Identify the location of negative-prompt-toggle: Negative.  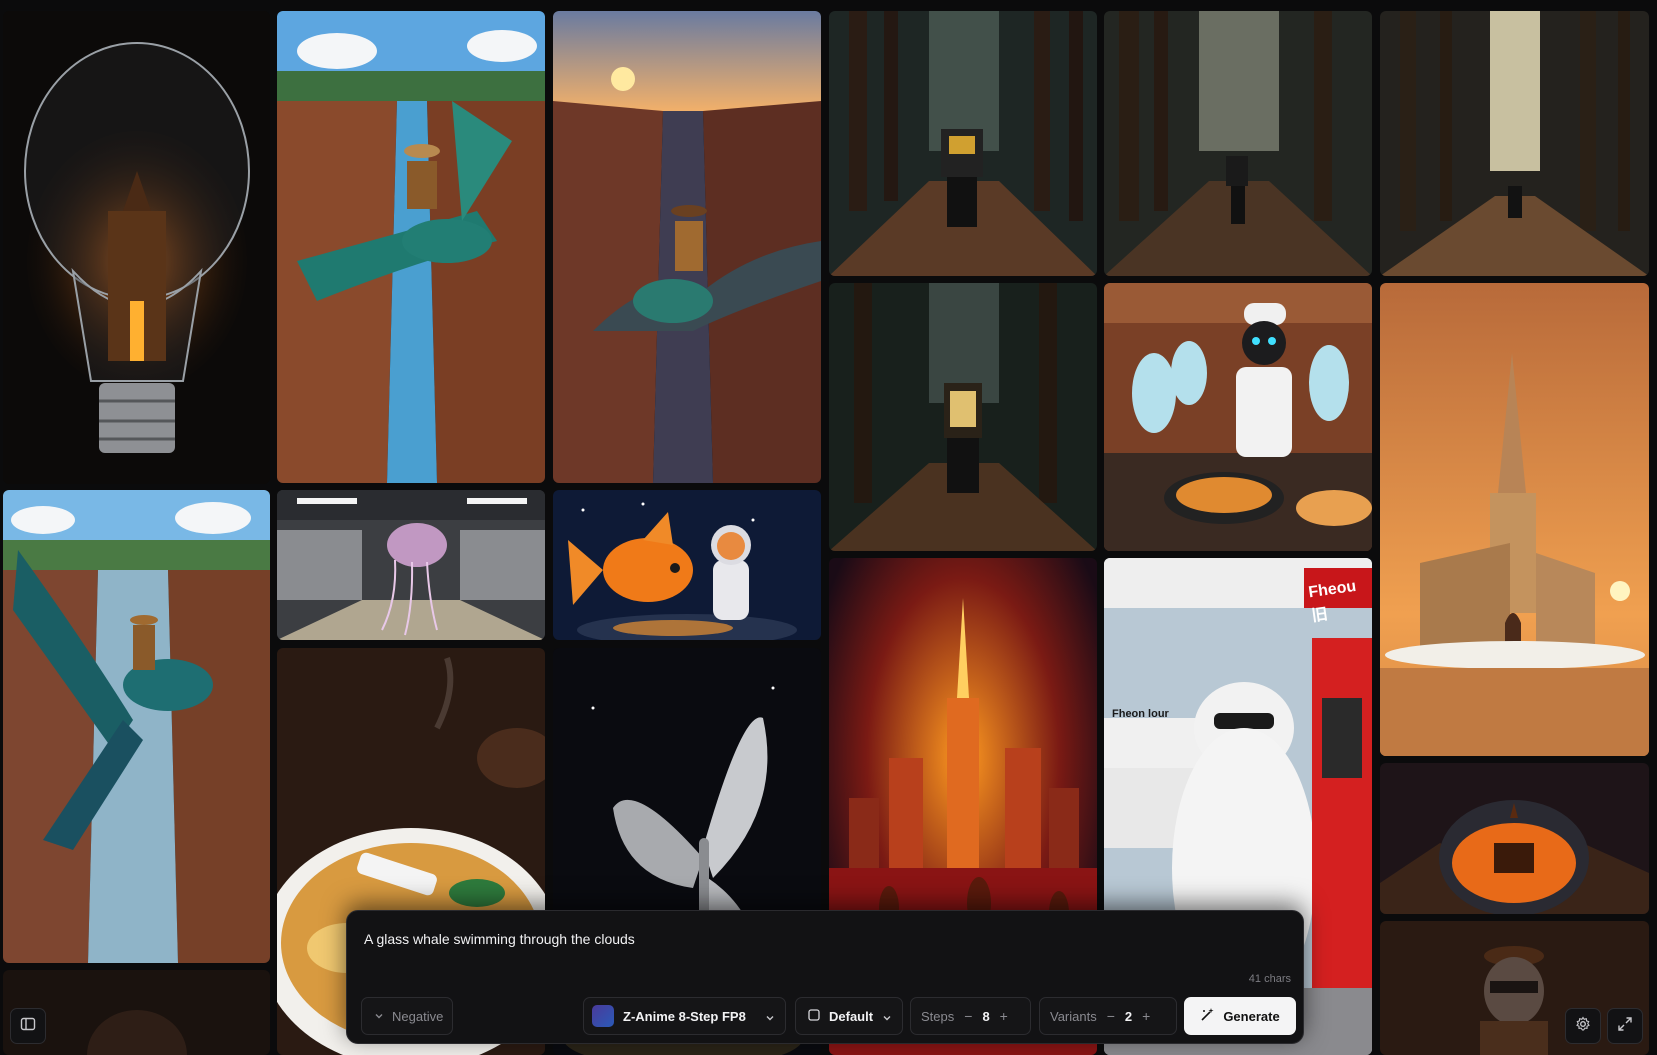
(407, 1016).